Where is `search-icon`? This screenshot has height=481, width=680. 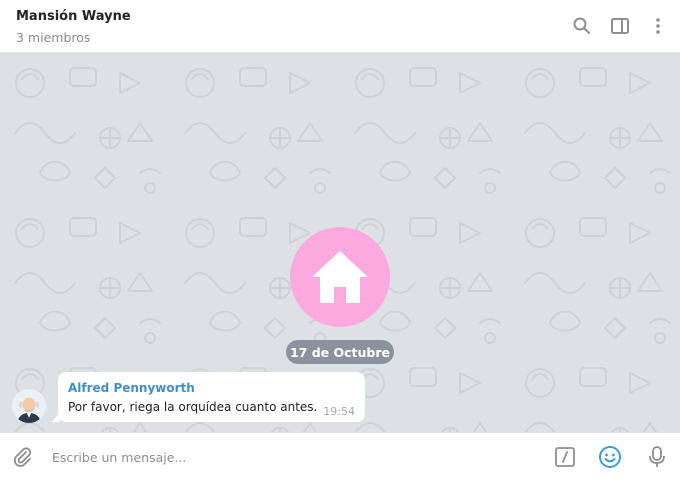
search-icon is located at coordinates (582, 26).